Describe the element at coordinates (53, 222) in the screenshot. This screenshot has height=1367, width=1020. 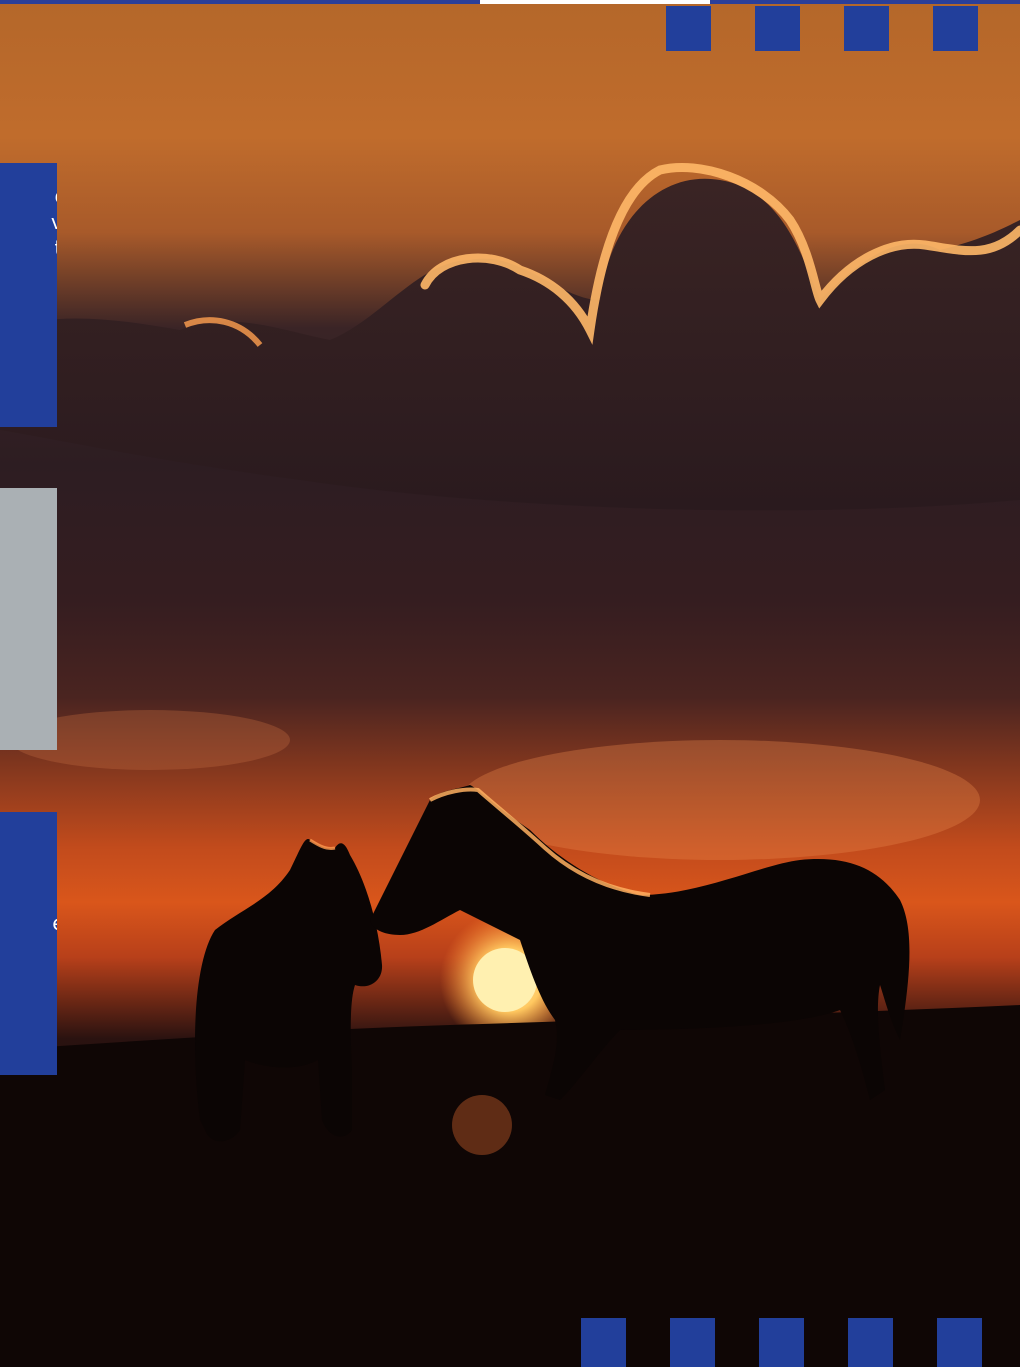
I see `panel-line: ve` at that location.